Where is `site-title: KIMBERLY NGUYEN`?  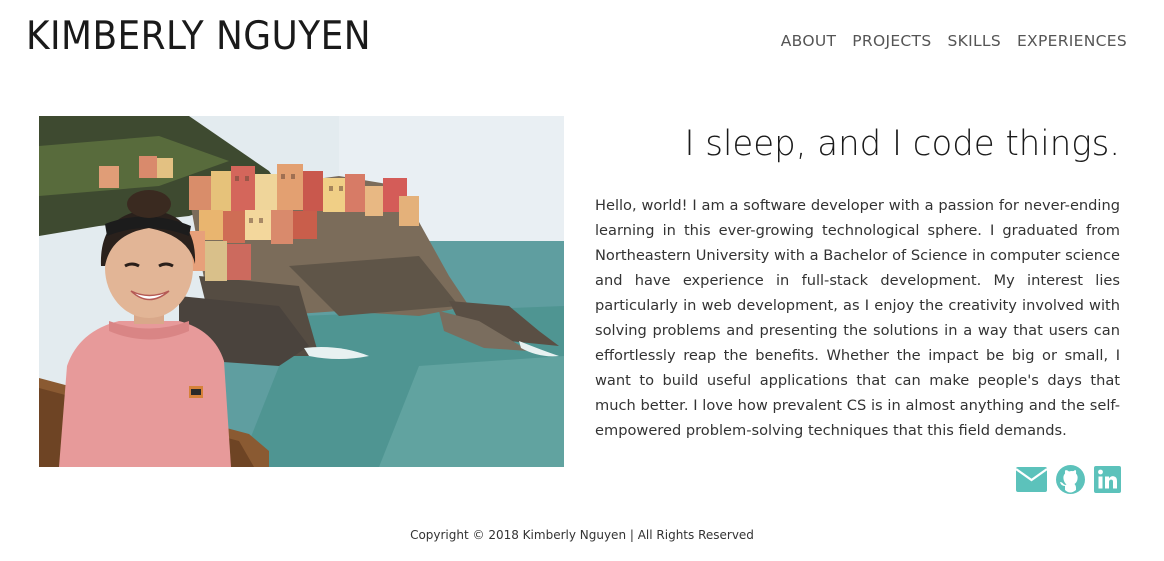
site-title: KIMBERLY NGUYEN is located at coordinates (198, 36).